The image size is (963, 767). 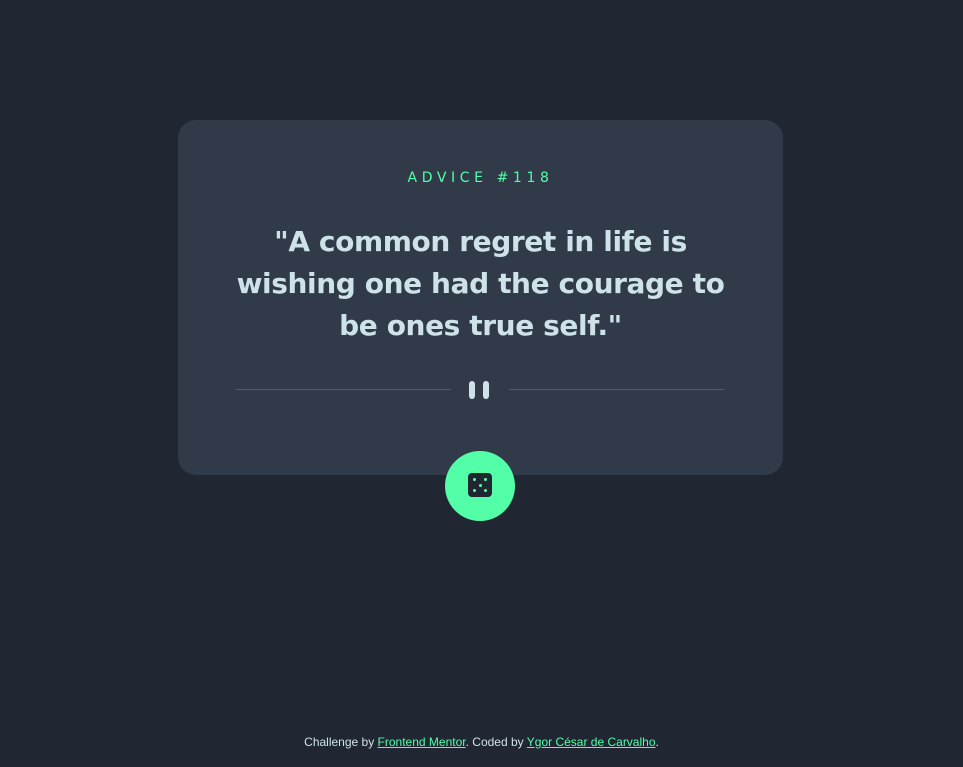 I want to click on author-link: Ygor César de Carvalho, so click(x=591, y=742).